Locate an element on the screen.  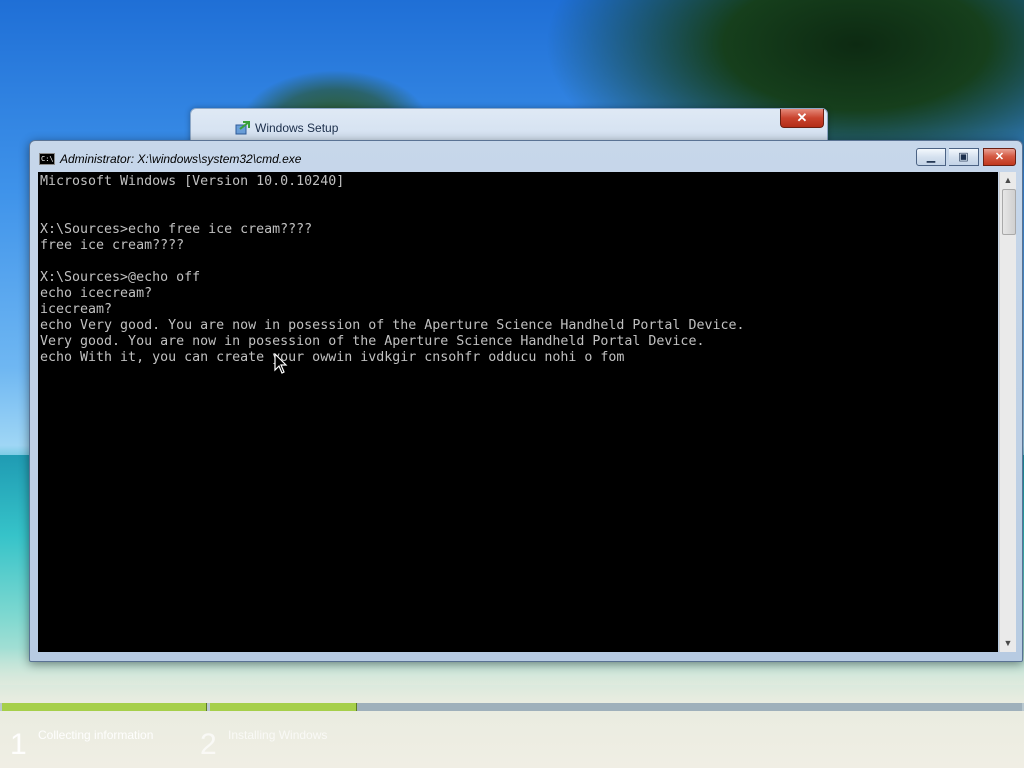
minimize-icon: ▁ is located at coordinates (931, 157).